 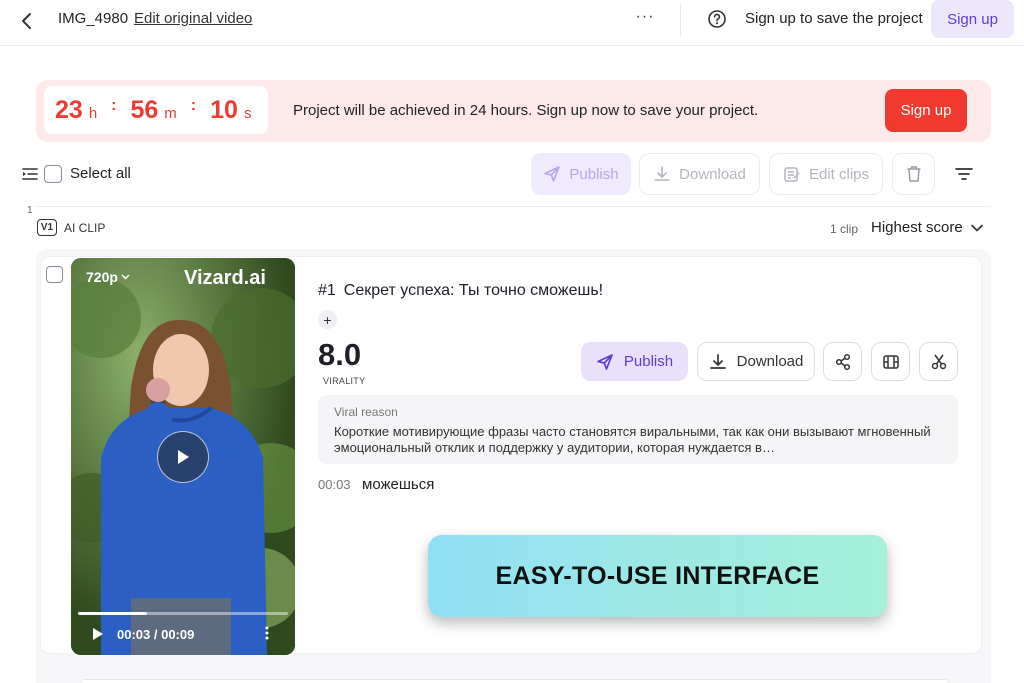 I want to click on filter-lines-icon, so click(x=964, y=174).